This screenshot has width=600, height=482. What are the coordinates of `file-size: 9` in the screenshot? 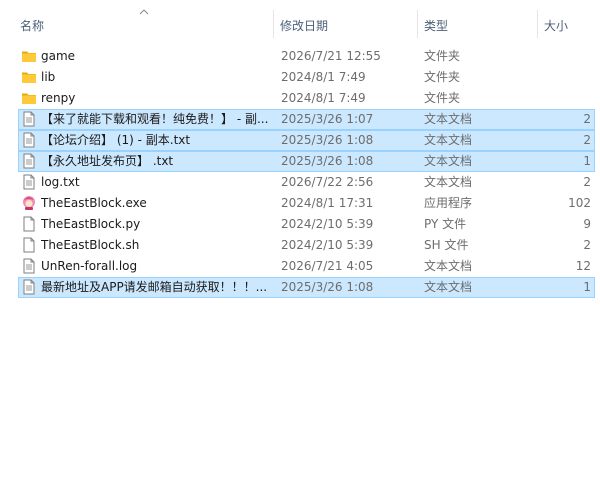 It's located at (587, 224).